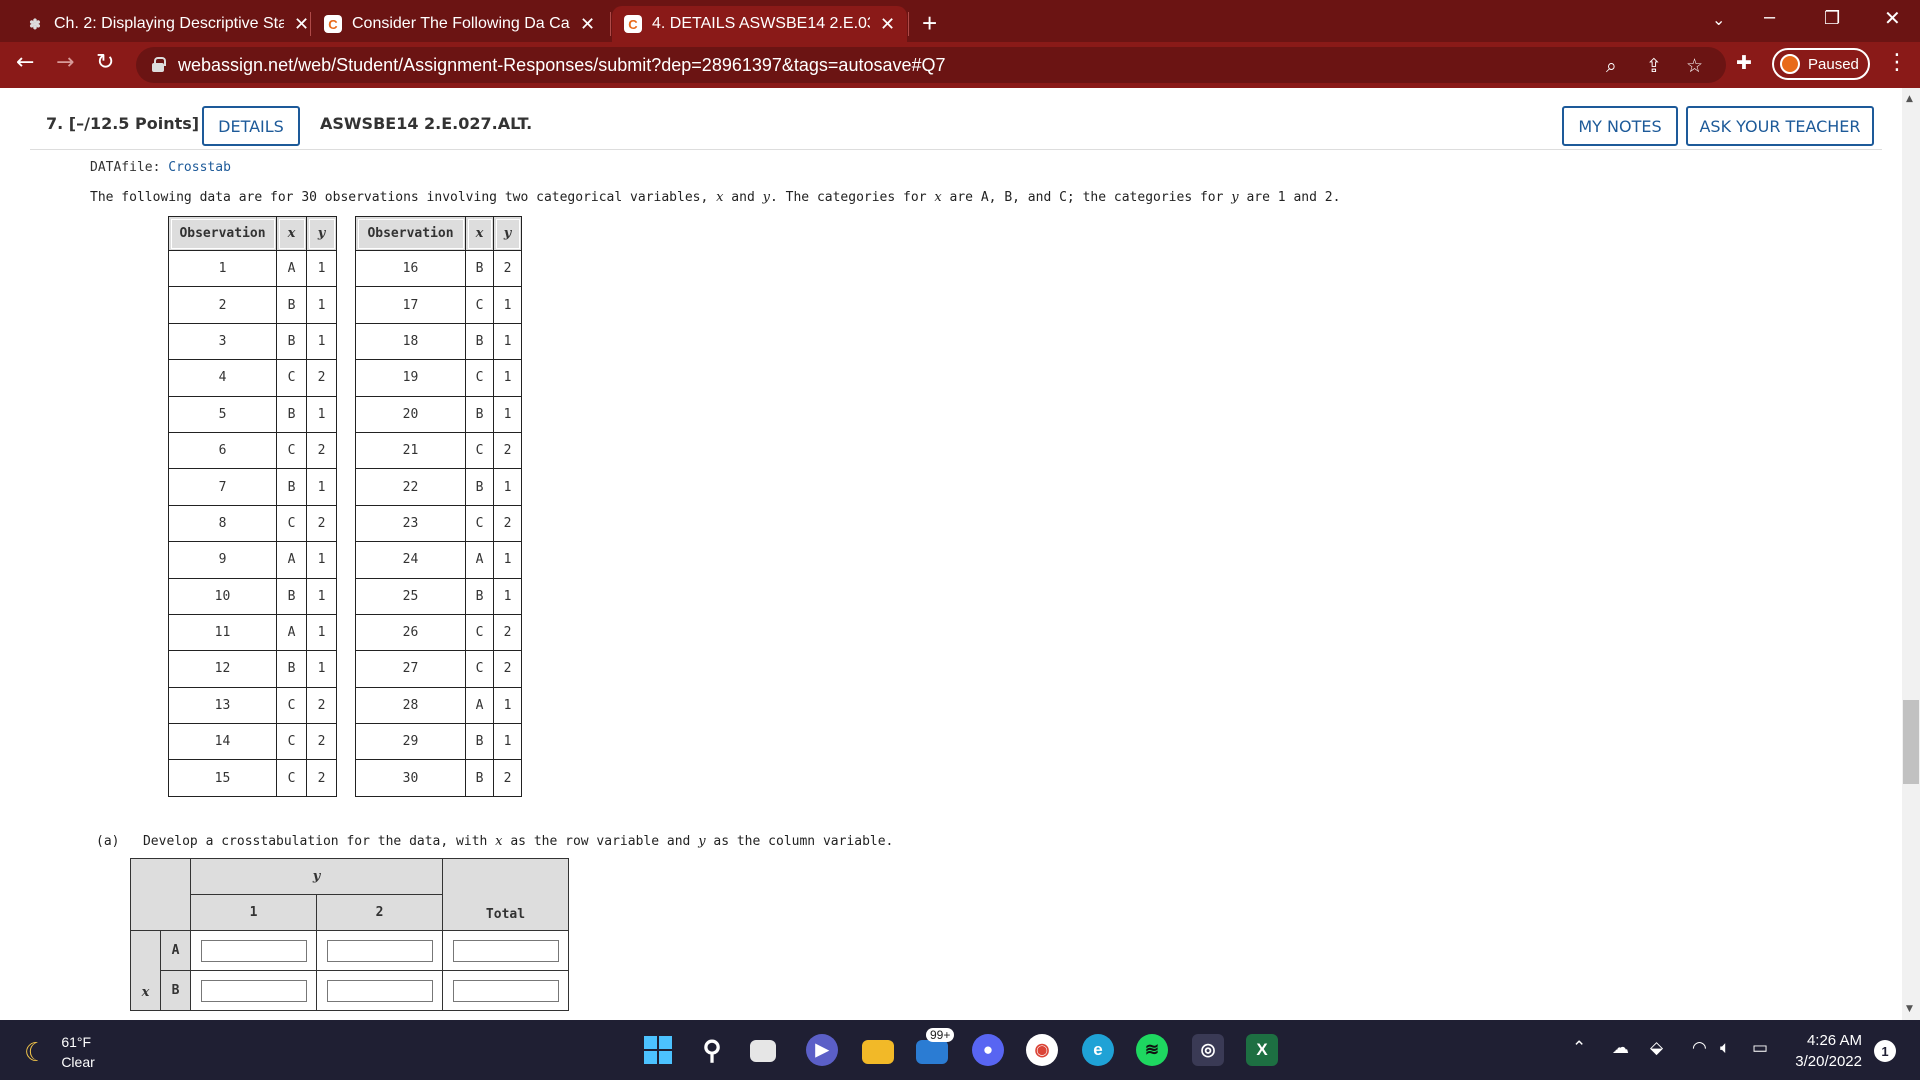  I want to click on cell-obs: 25, so click(410, 596).